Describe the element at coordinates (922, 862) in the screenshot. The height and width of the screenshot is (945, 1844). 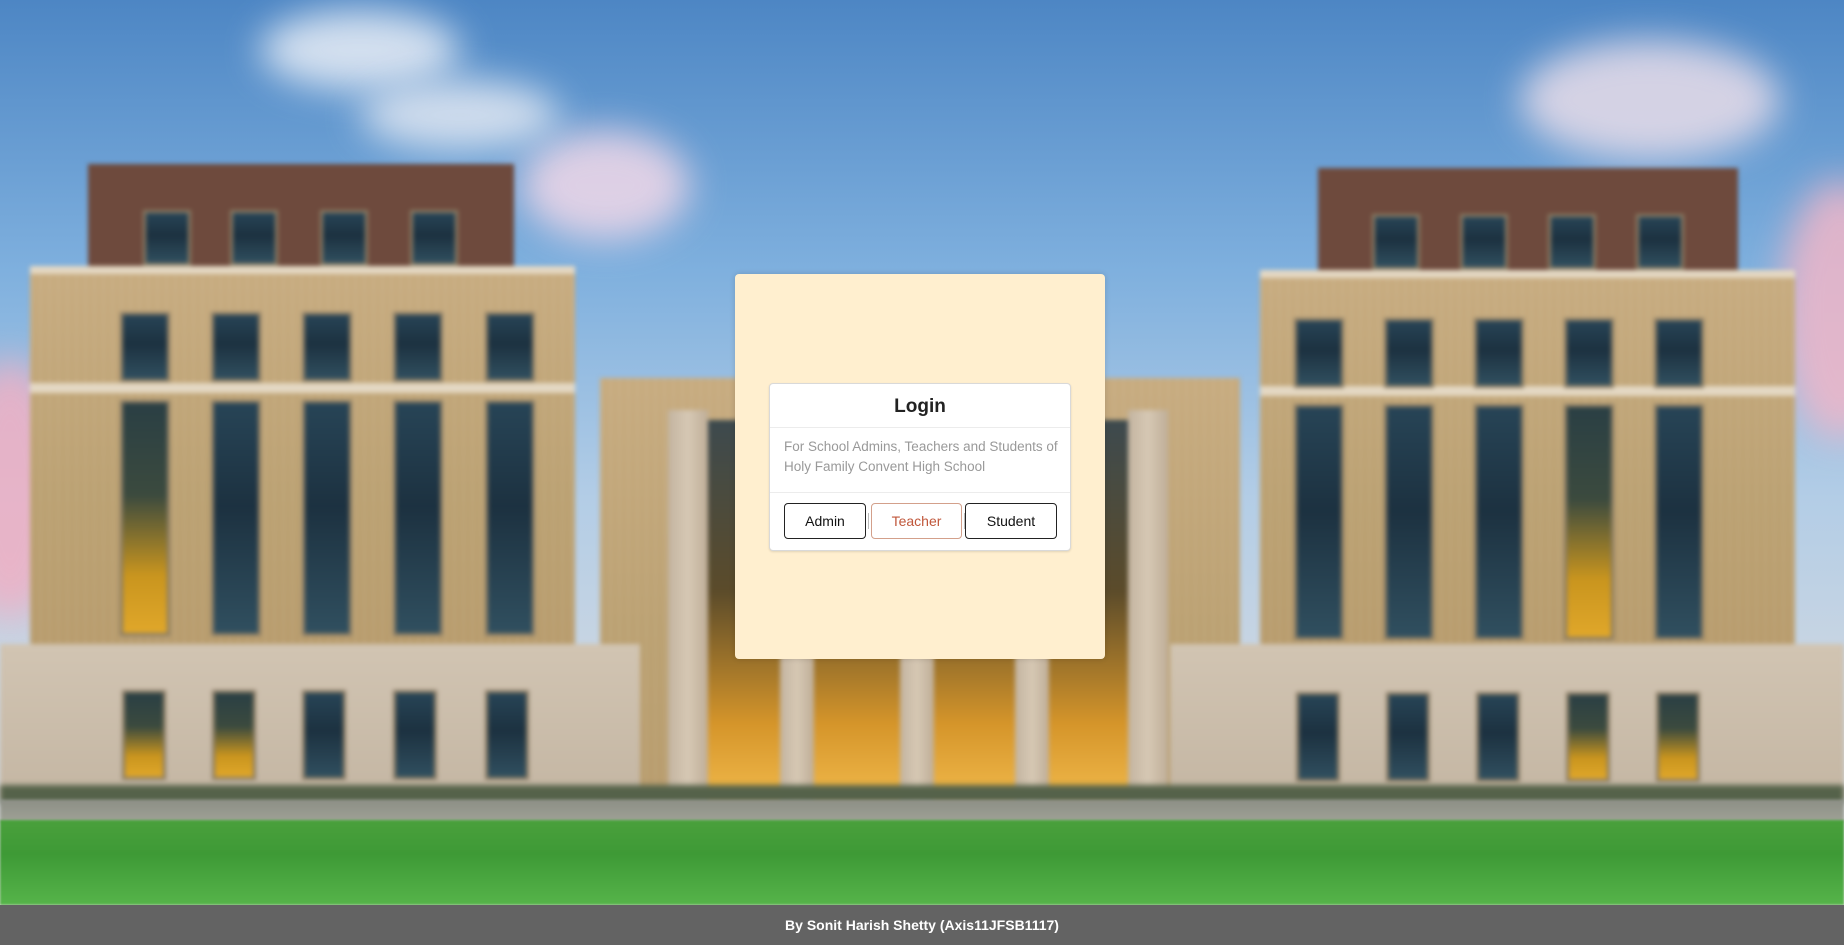
I see `lawn` at that location.